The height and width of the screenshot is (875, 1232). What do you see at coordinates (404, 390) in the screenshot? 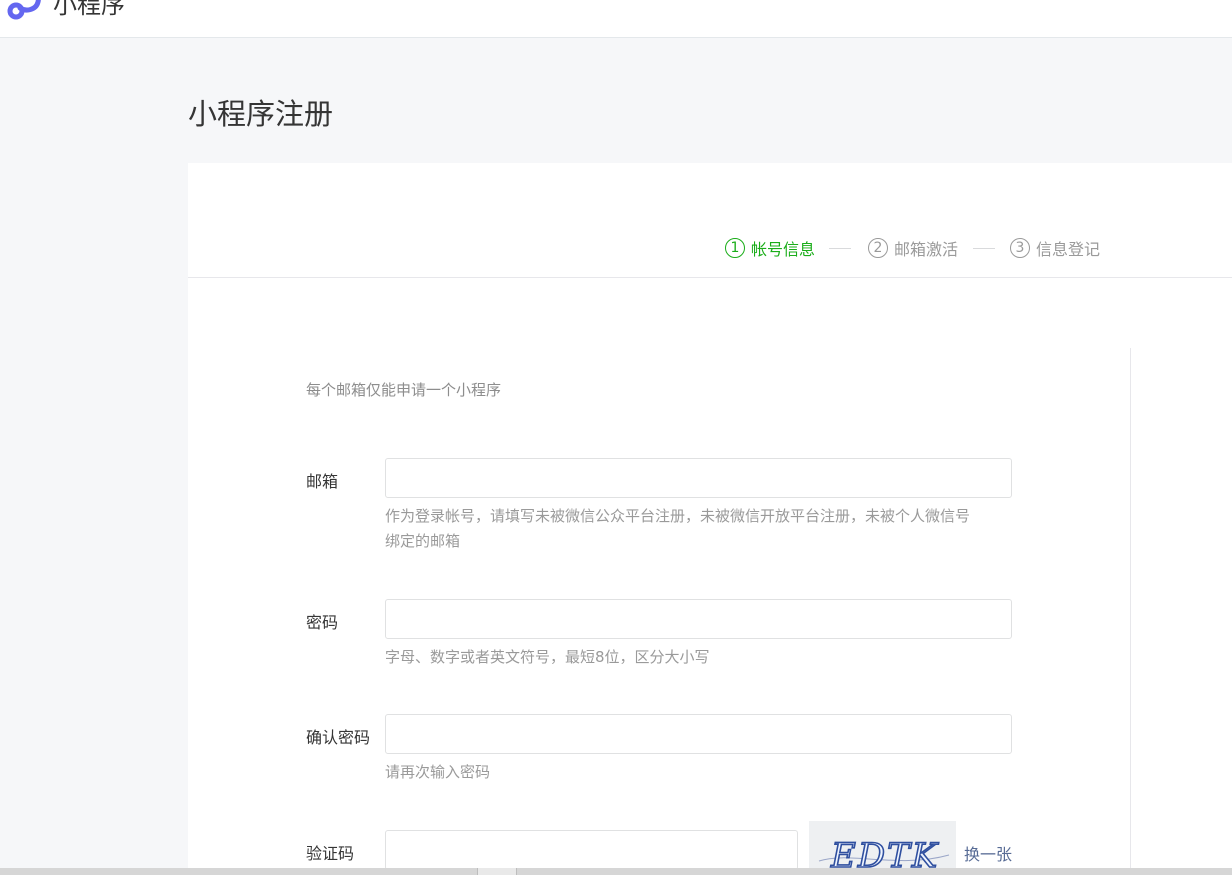
I see `form-notice: 每个邮箱仅能申请一个小程序` at bounding box center [404, 390].